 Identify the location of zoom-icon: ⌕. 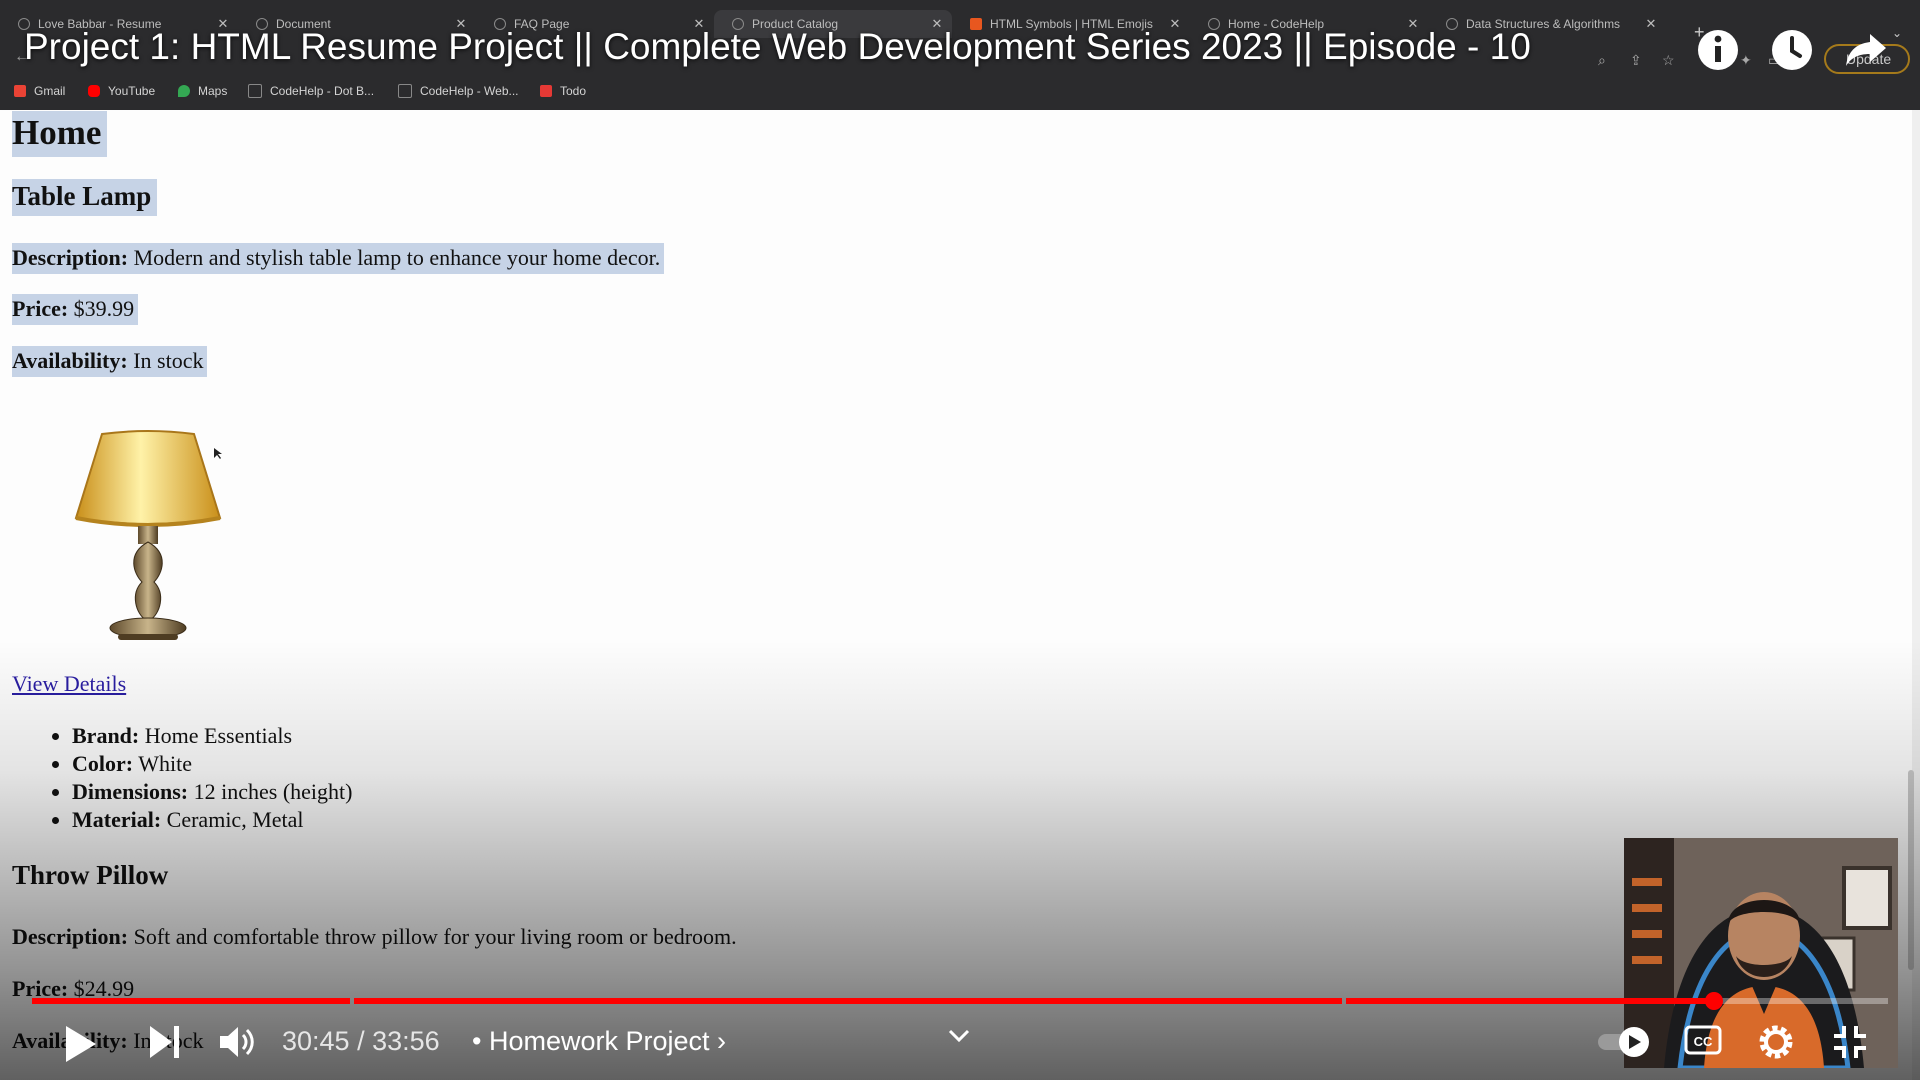
(1602, 60).